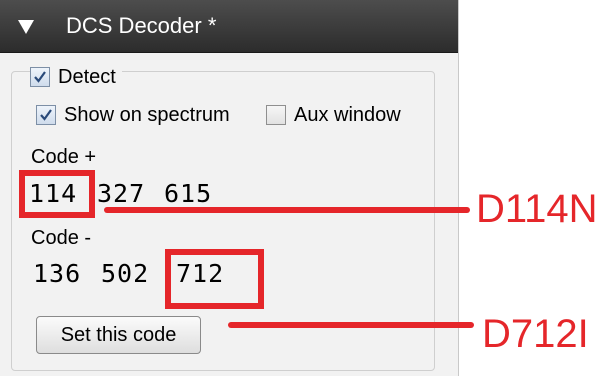 The width and height of the screenshot is (606, 376). What do you see at coordinates (141, 25) in the screenshot?
I see `panel-title: DCS Decoder *` at bounding box center [141, 25].